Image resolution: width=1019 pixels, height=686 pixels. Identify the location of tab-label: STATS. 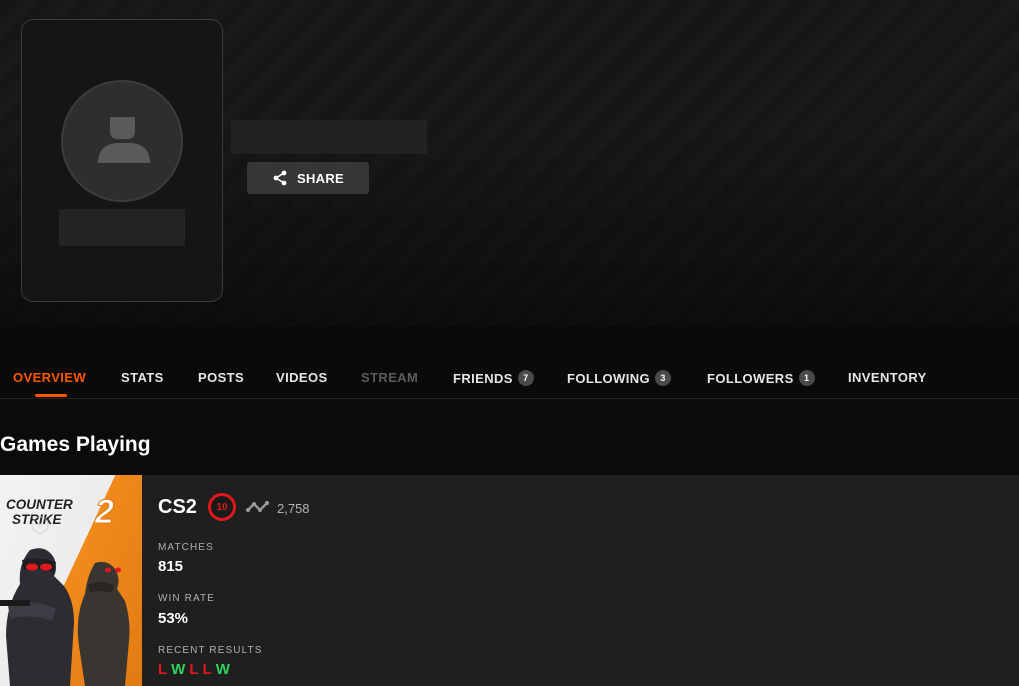
(142, 377).